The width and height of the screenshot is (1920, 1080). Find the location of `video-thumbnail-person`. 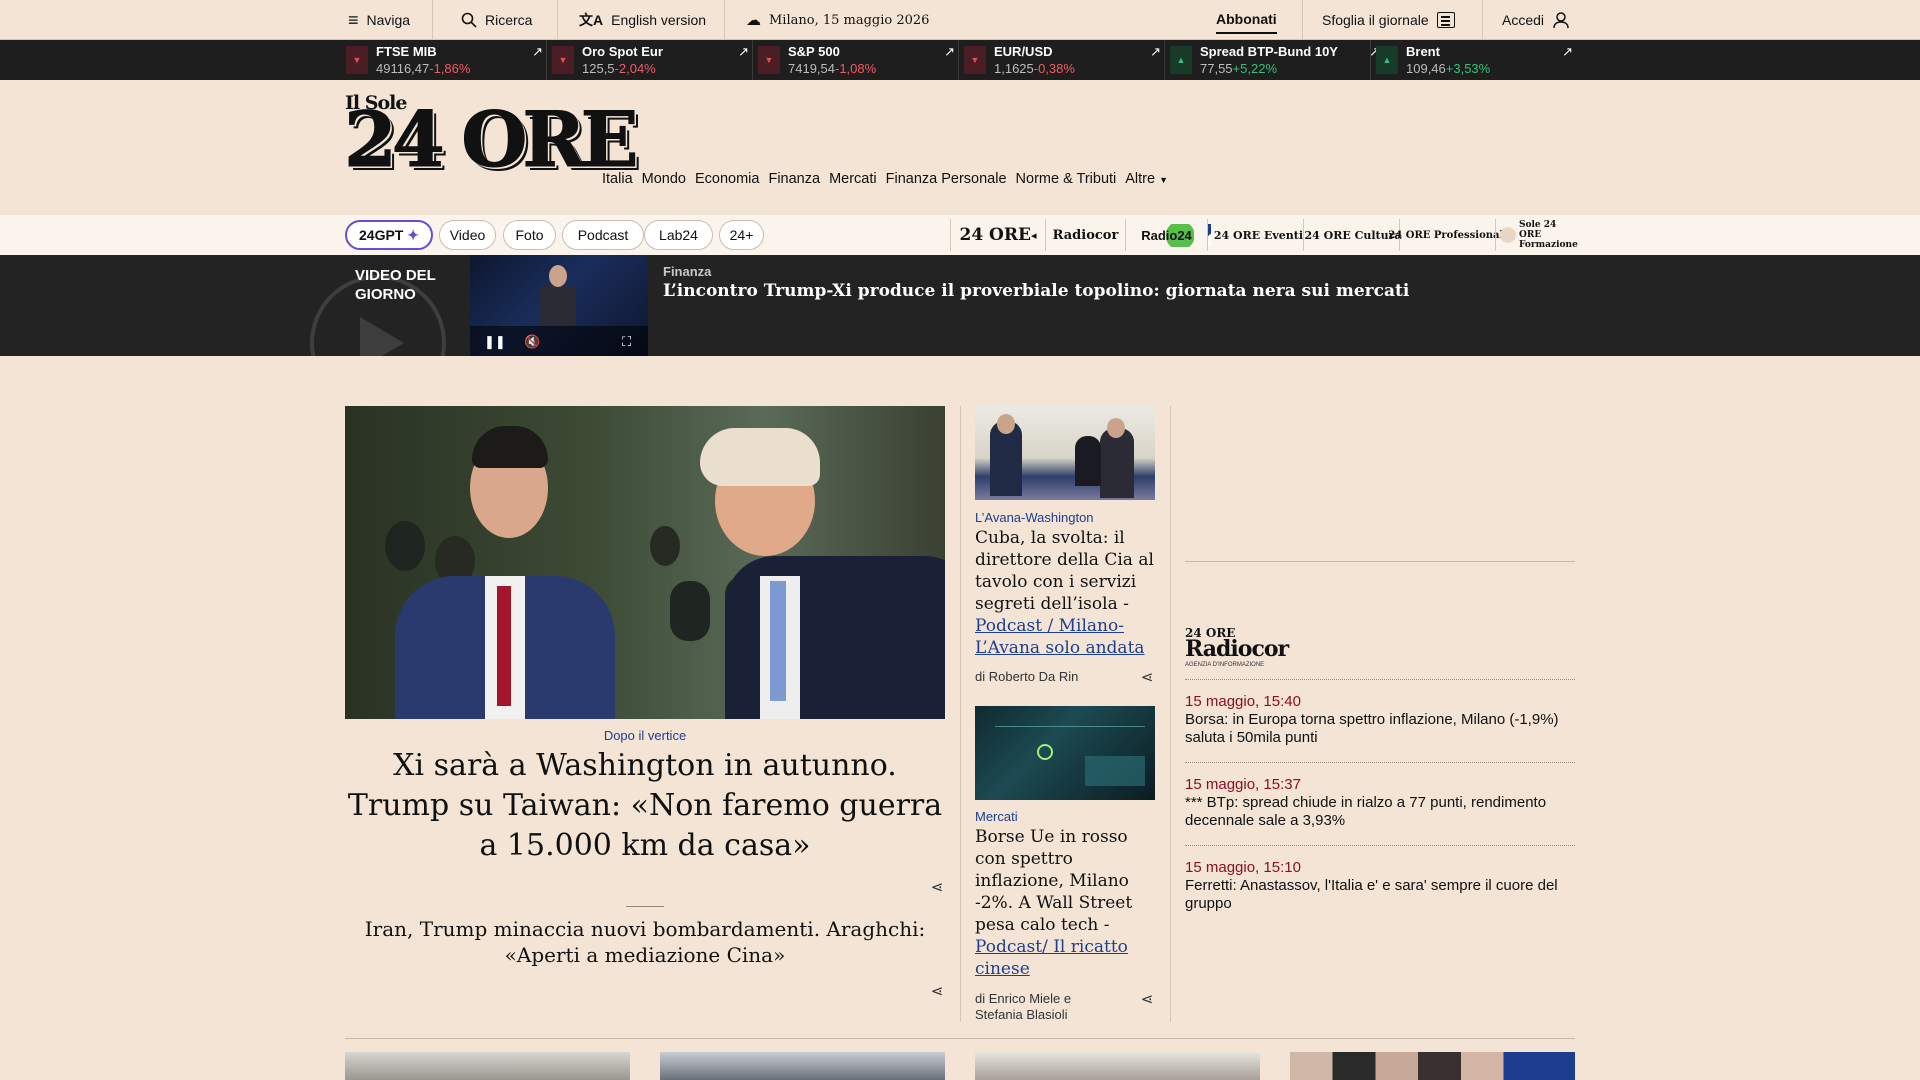

video-thumbnail-person is located at coordinates (558, 294).